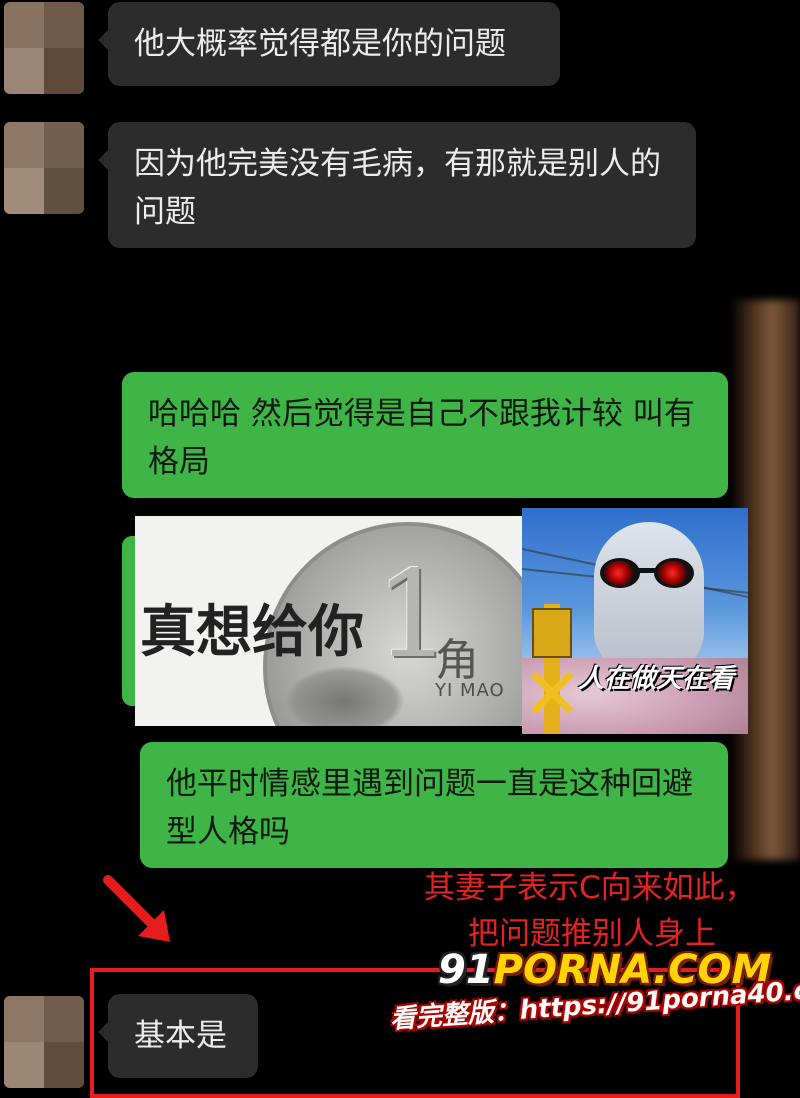  Describe the element at coordinates (397, 188) in the screenshot. I see `message-text: 因为他完美没有毛病，有那就是别人的问题` at that location.